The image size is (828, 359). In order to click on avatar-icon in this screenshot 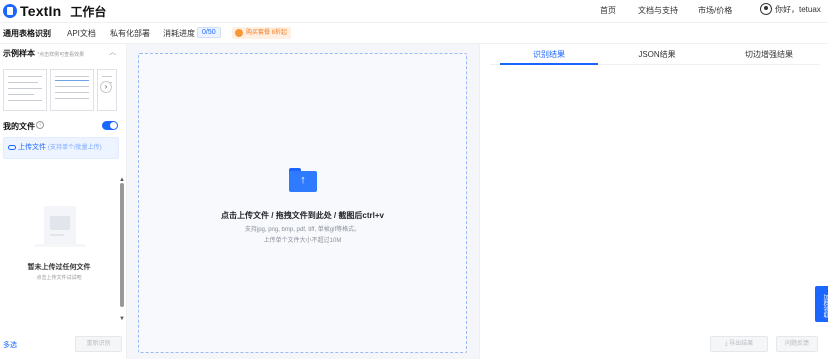, I will do `click(766, 9)`.